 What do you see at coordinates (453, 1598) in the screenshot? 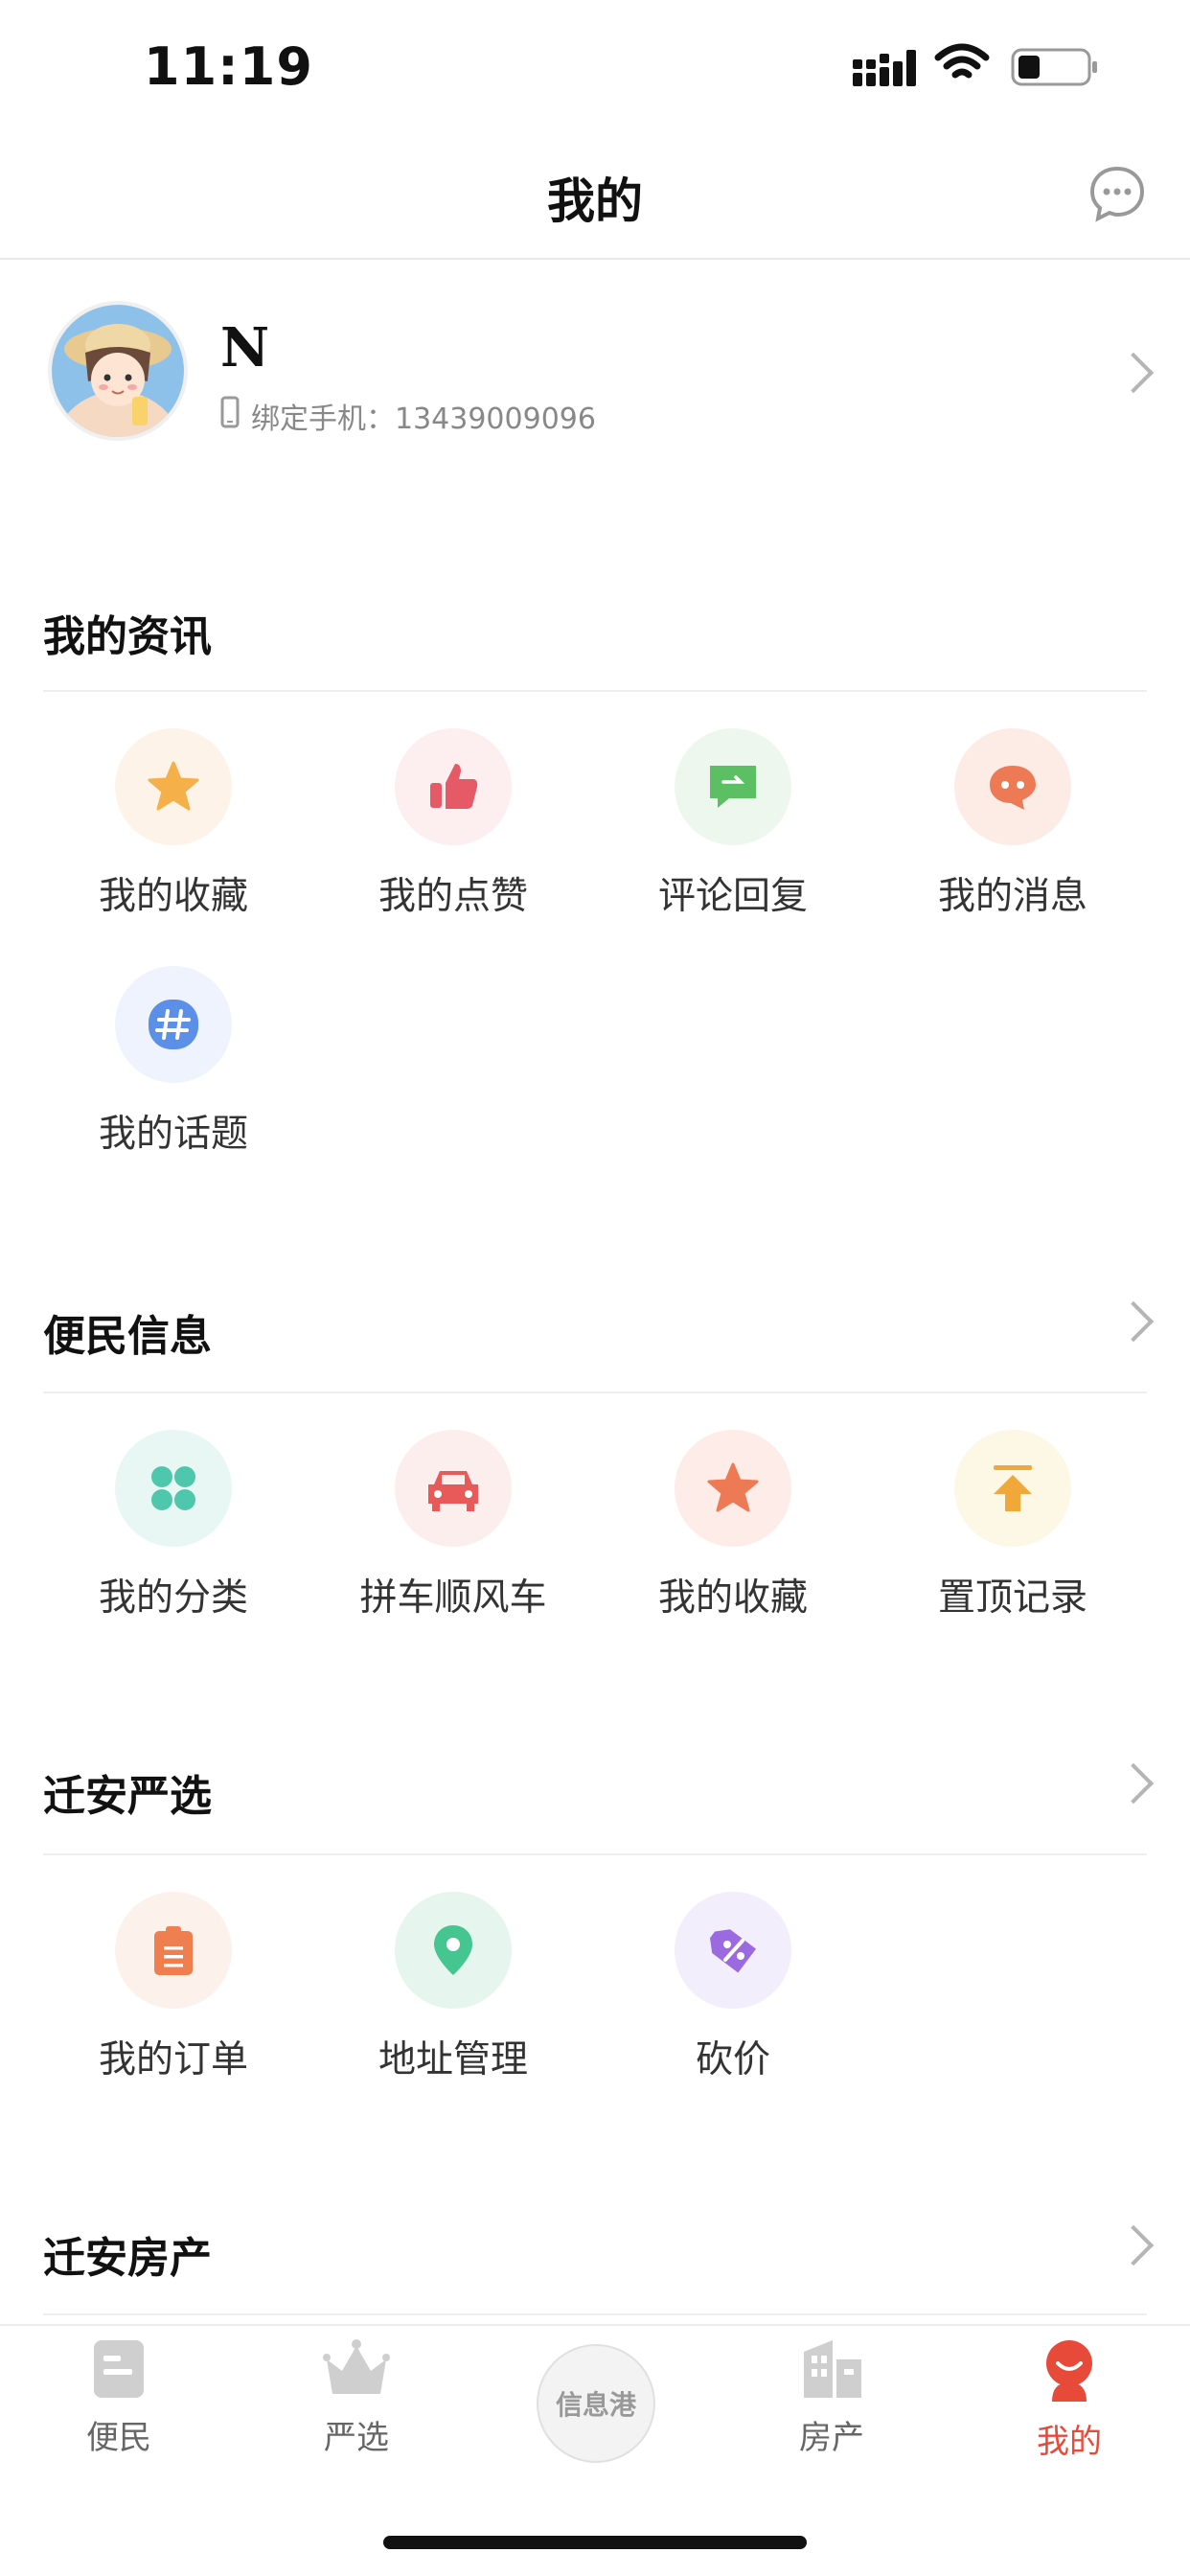
I see `grid-item-label: 拼车顺风车` at bounding box center [453, 1598].